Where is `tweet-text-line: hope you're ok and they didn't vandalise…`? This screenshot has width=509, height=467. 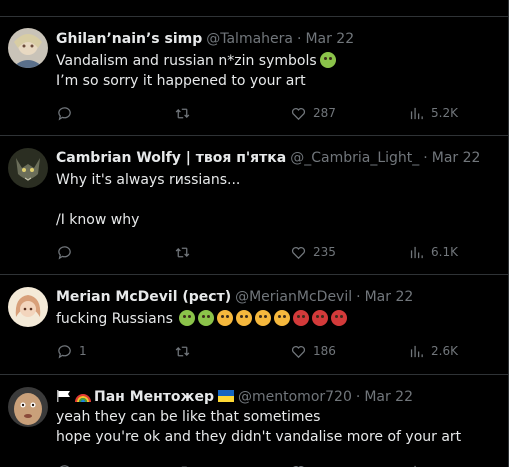 tweet-text-line: hope you're ok and they didn't vandalise… is located at coordinates (259, 437).